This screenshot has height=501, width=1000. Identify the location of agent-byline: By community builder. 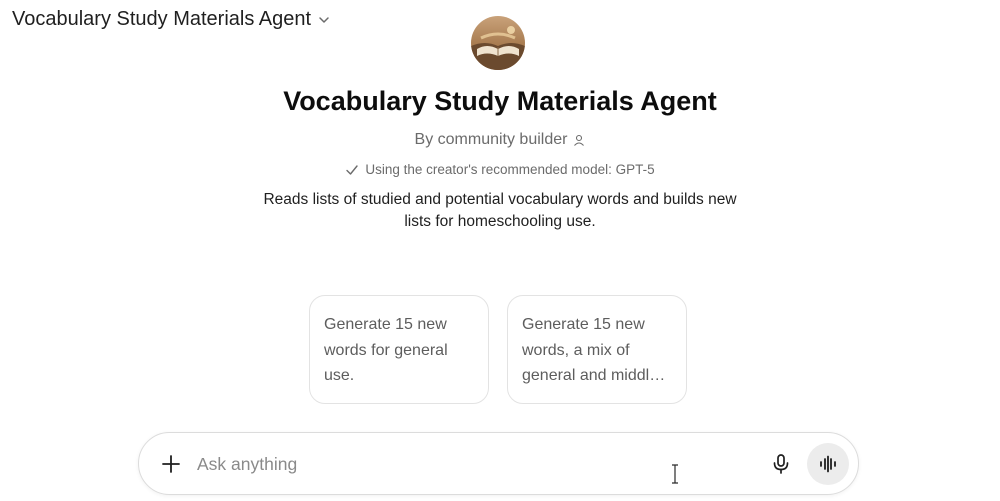
(500, 140).